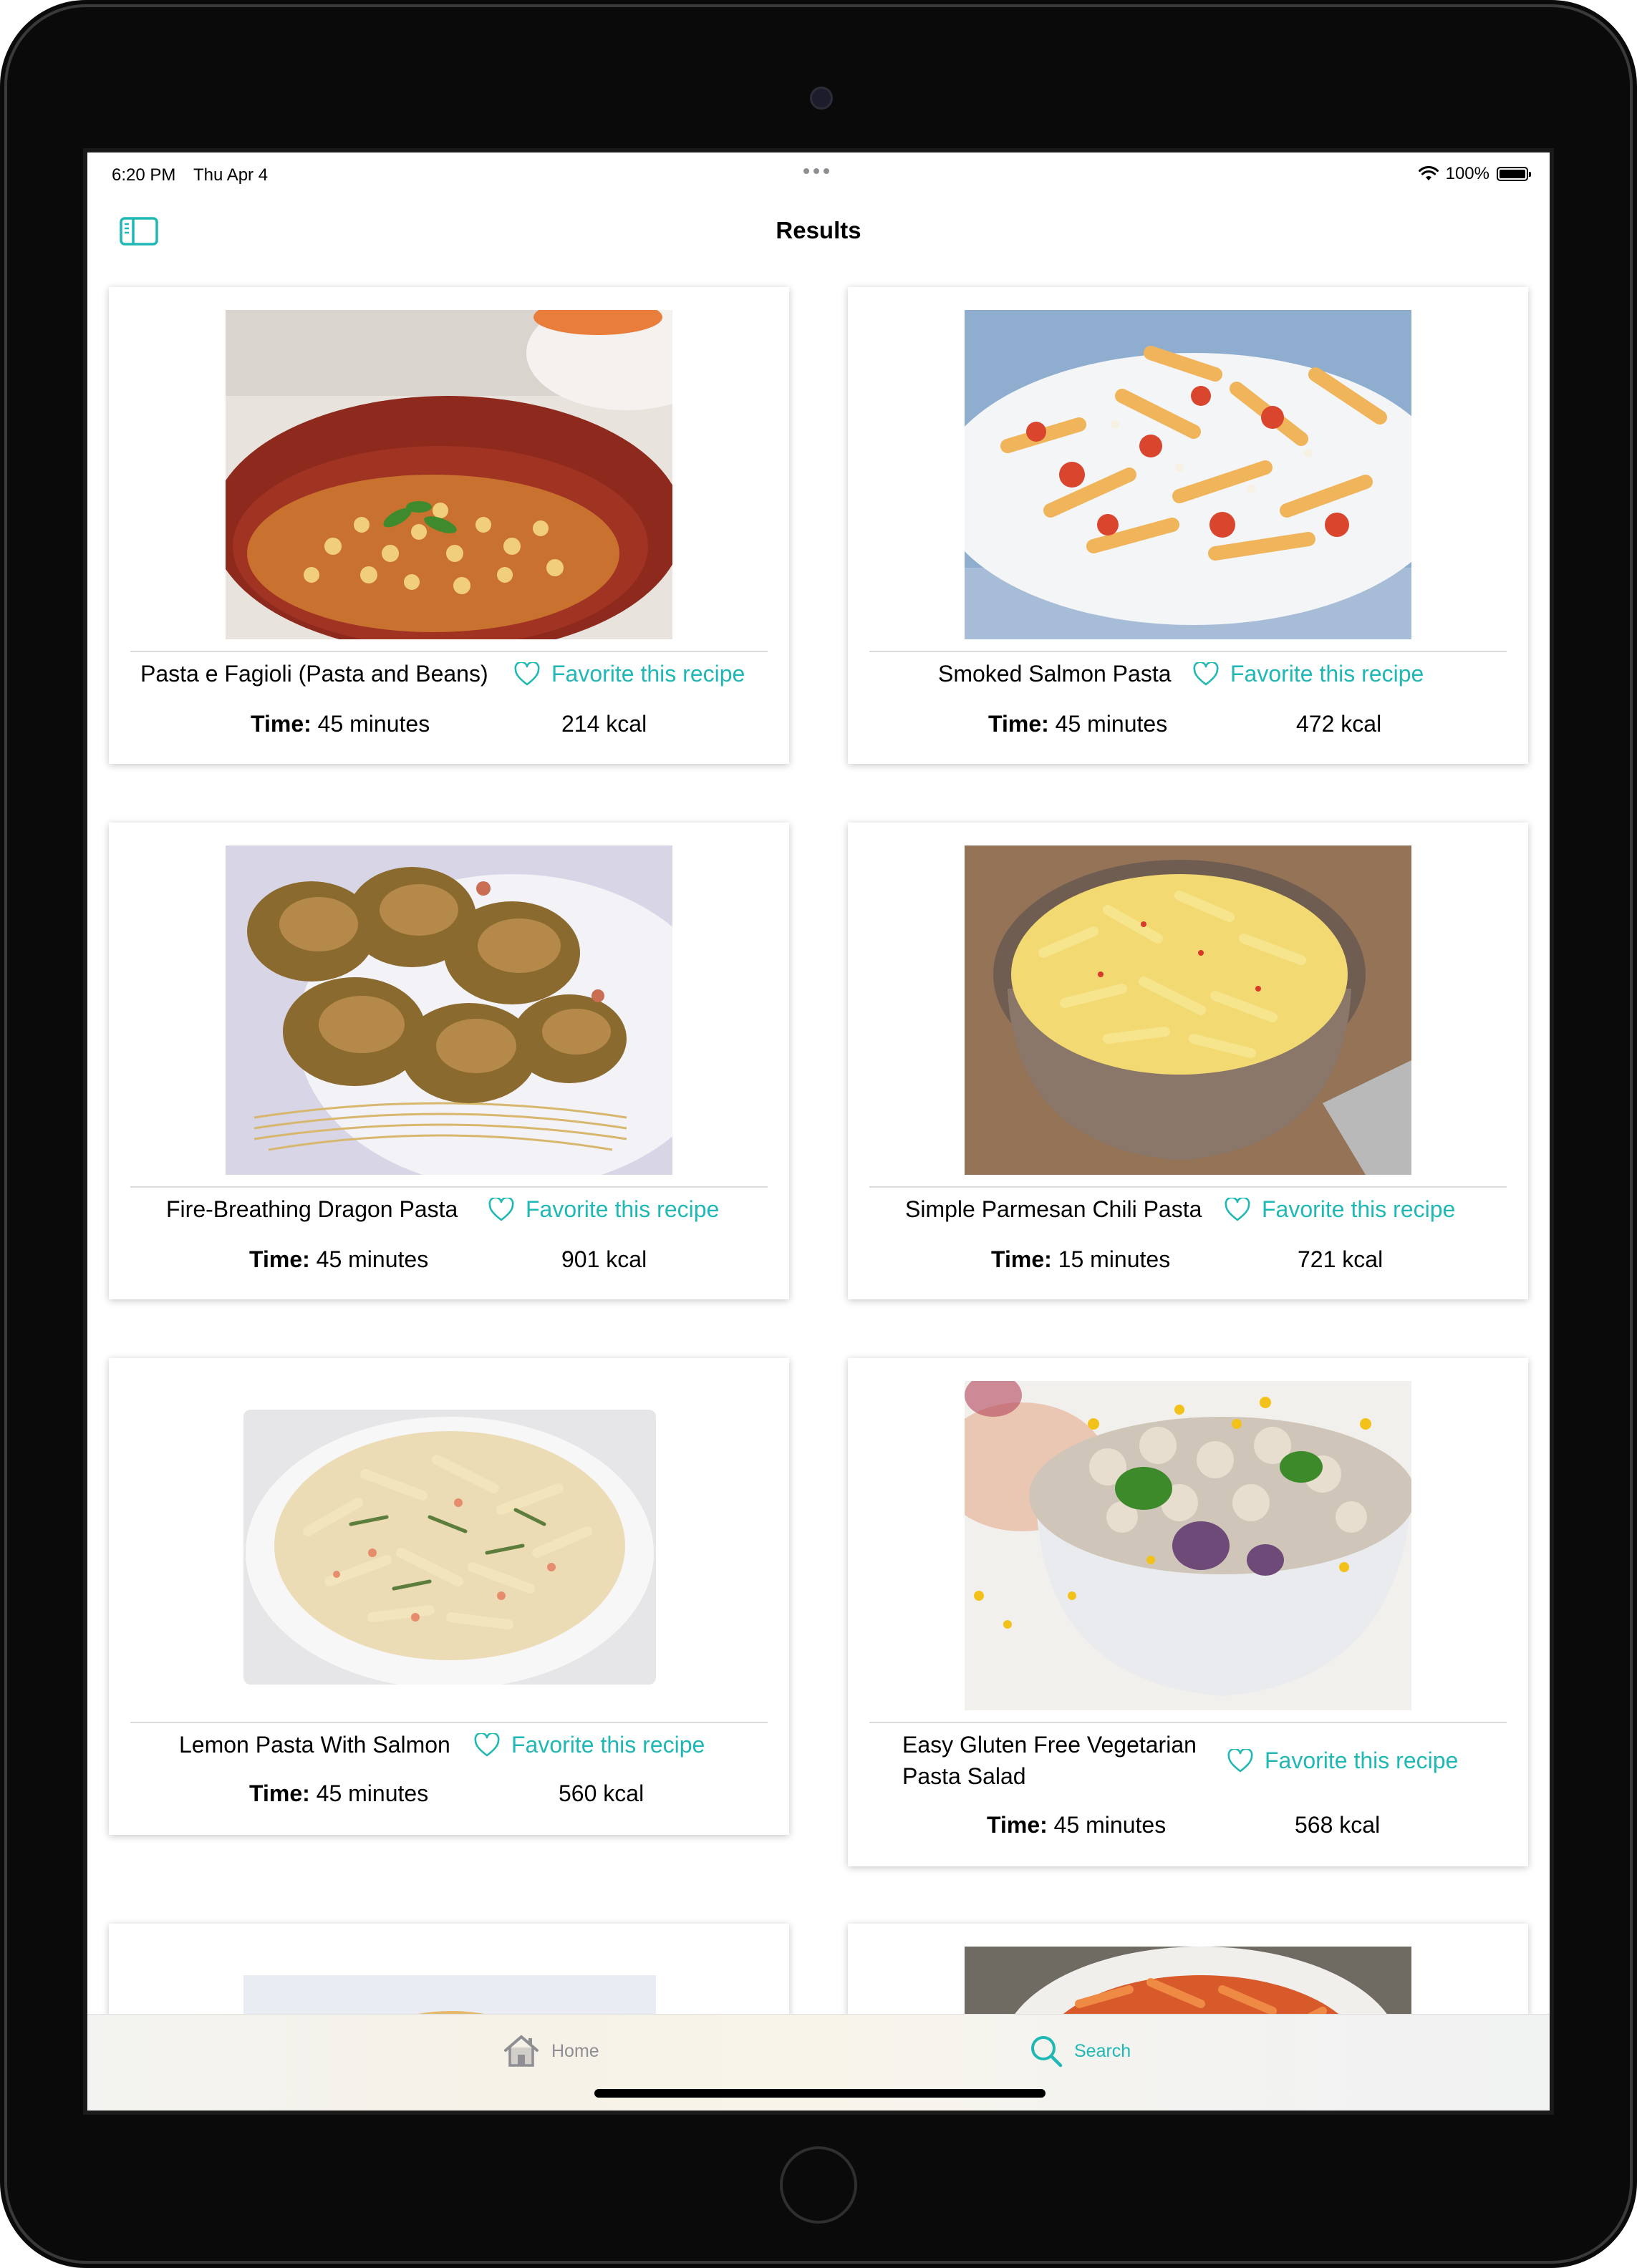 The width and height of the screenshot is (1637, 2268). Describe the element at coordinates (314, 674) in the screenshot. I see `recipe-title: Pasta e Fagioli (Pasta and Beans)` at that location.